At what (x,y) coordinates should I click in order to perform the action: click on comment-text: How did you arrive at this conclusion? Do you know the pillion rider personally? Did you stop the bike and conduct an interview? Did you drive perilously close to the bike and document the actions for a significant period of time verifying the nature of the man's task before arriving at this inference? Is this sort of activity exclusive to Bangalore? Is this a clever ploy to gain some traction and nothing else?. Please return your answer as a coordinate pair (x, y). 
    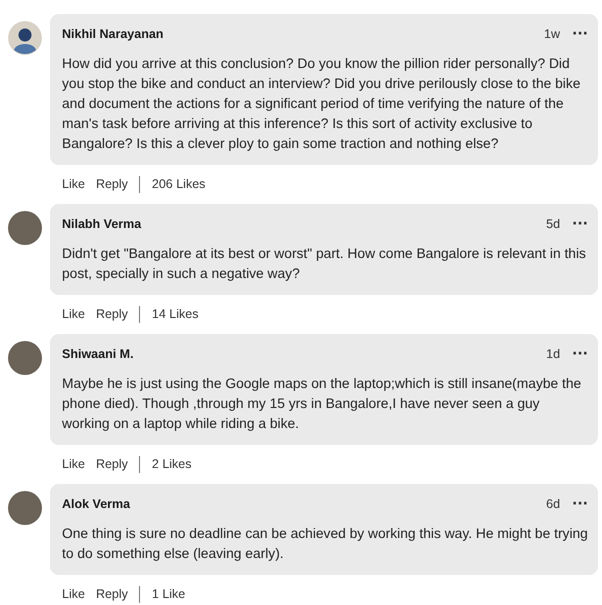
    Looking at the image, I should click on (322, 104).